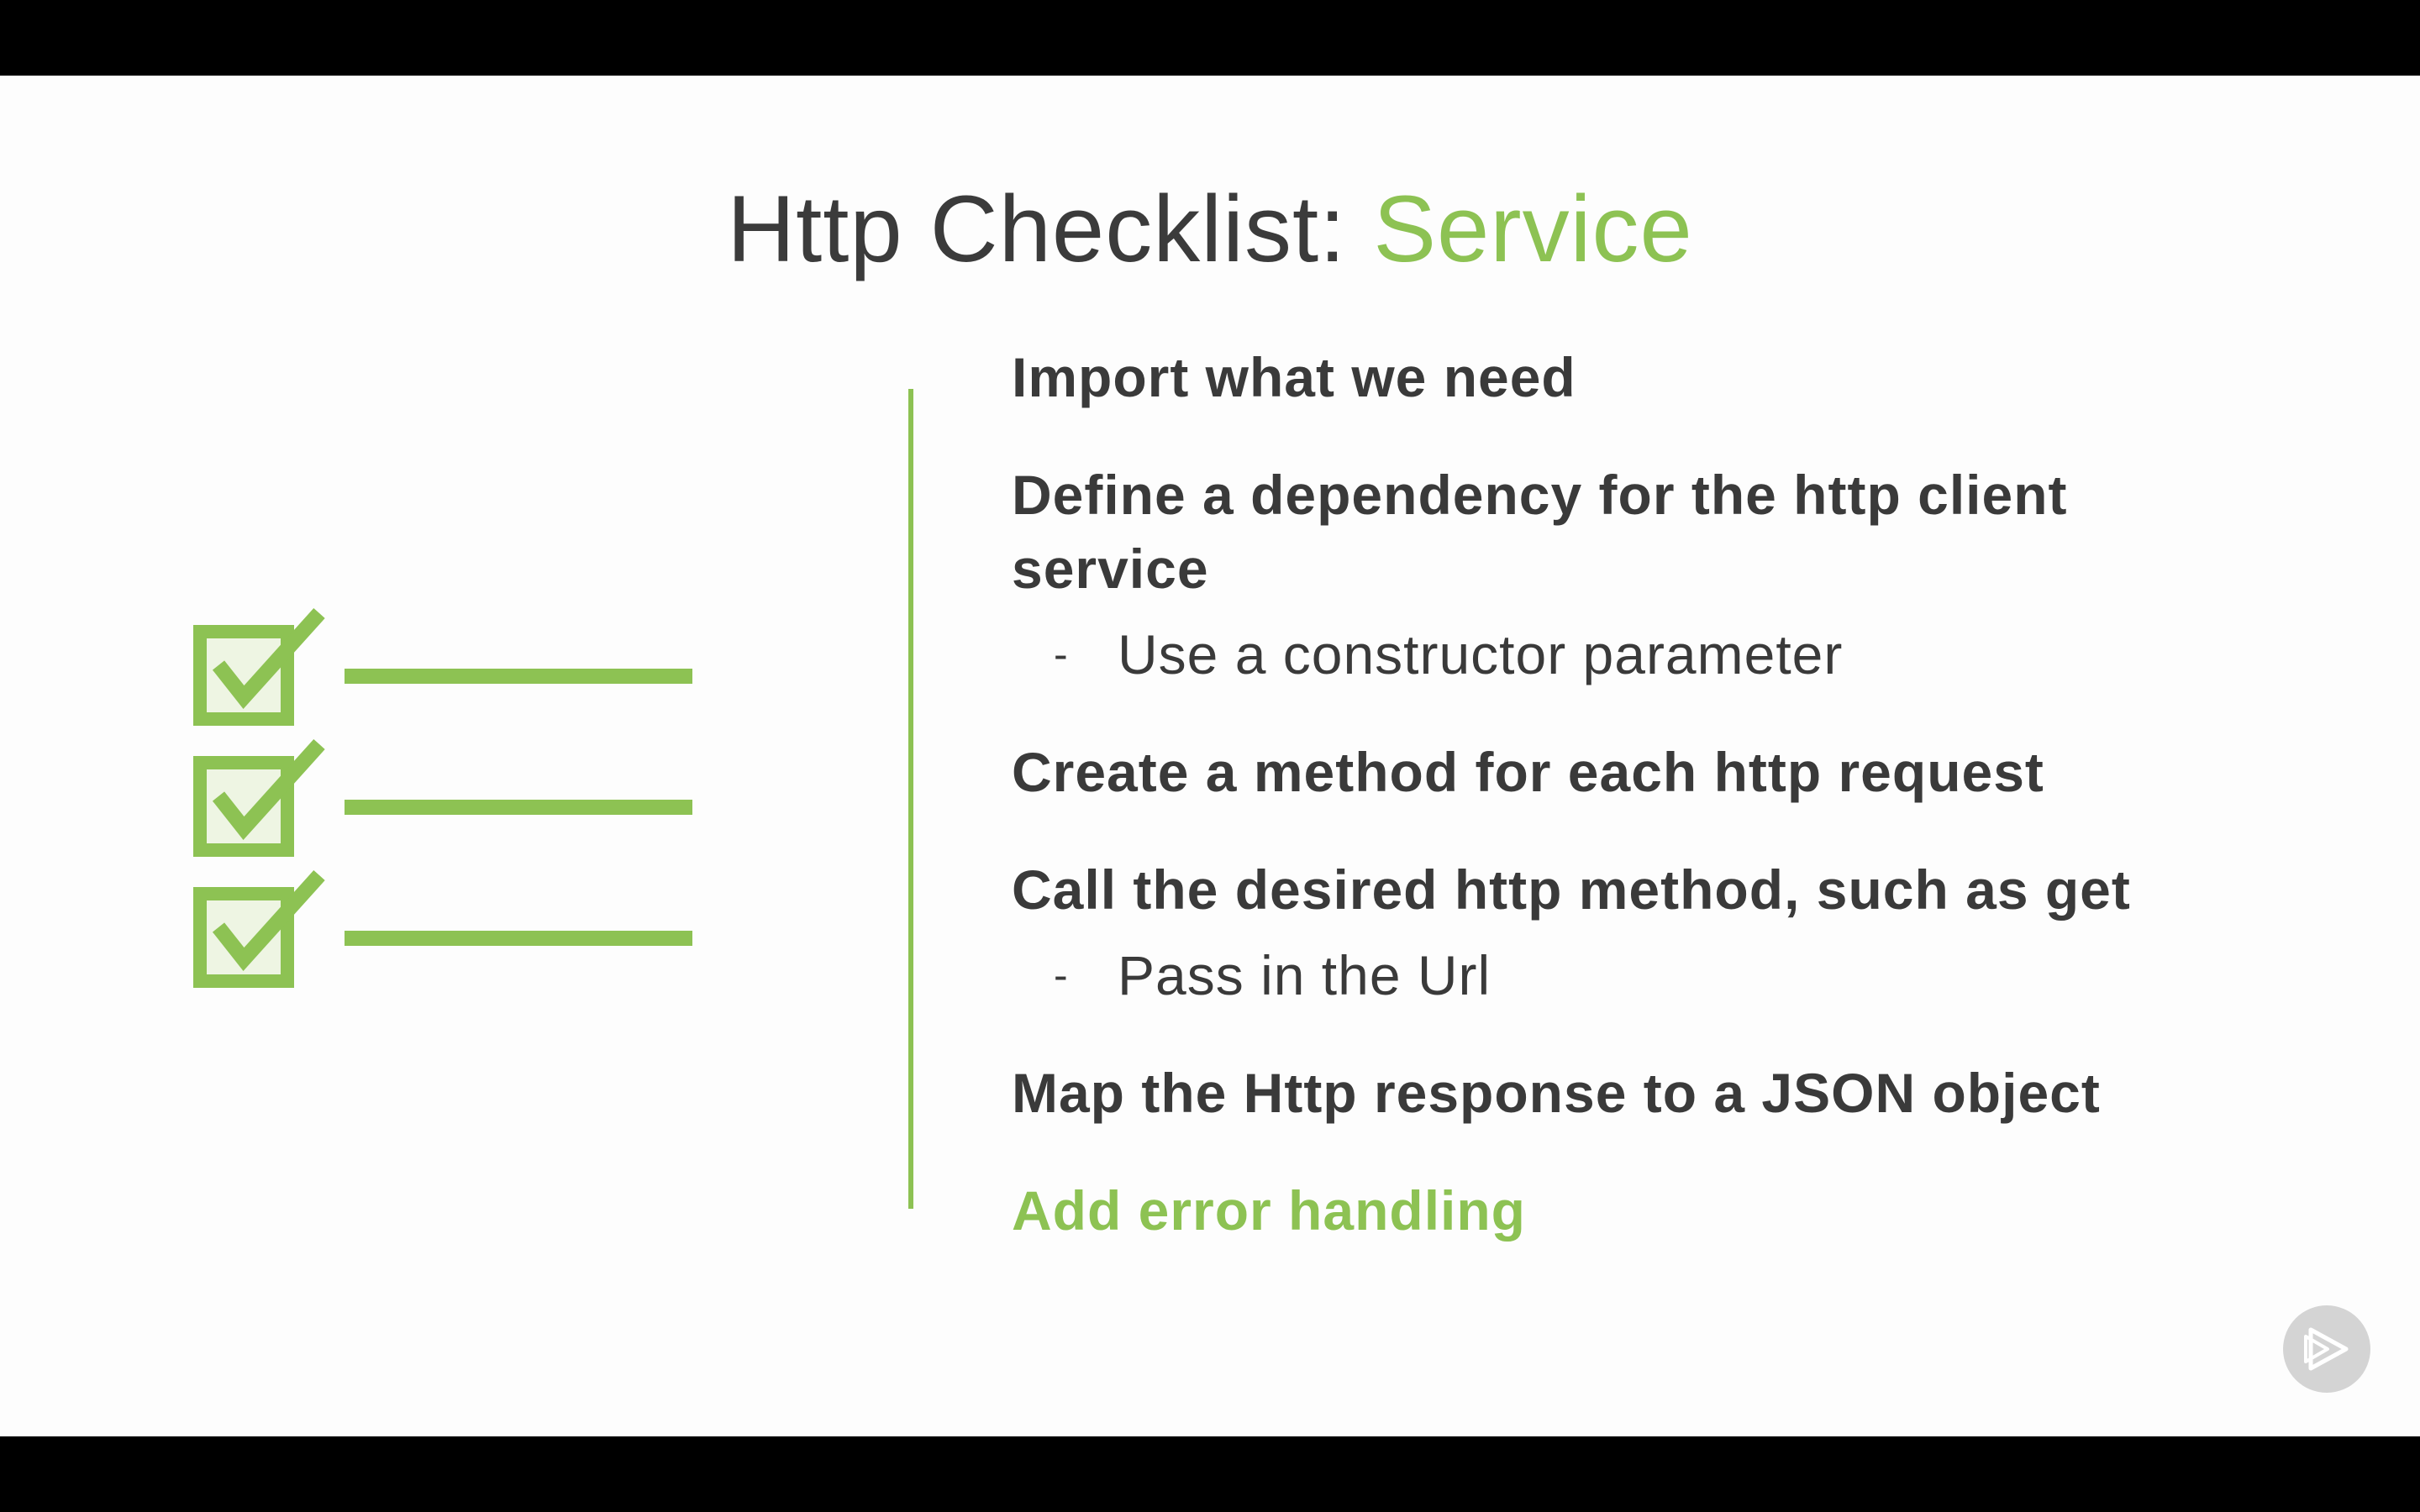 This screenshot has height=1512, width=2420. I want to click on checklist-item-import: Import what we need, so click(1692, 377).